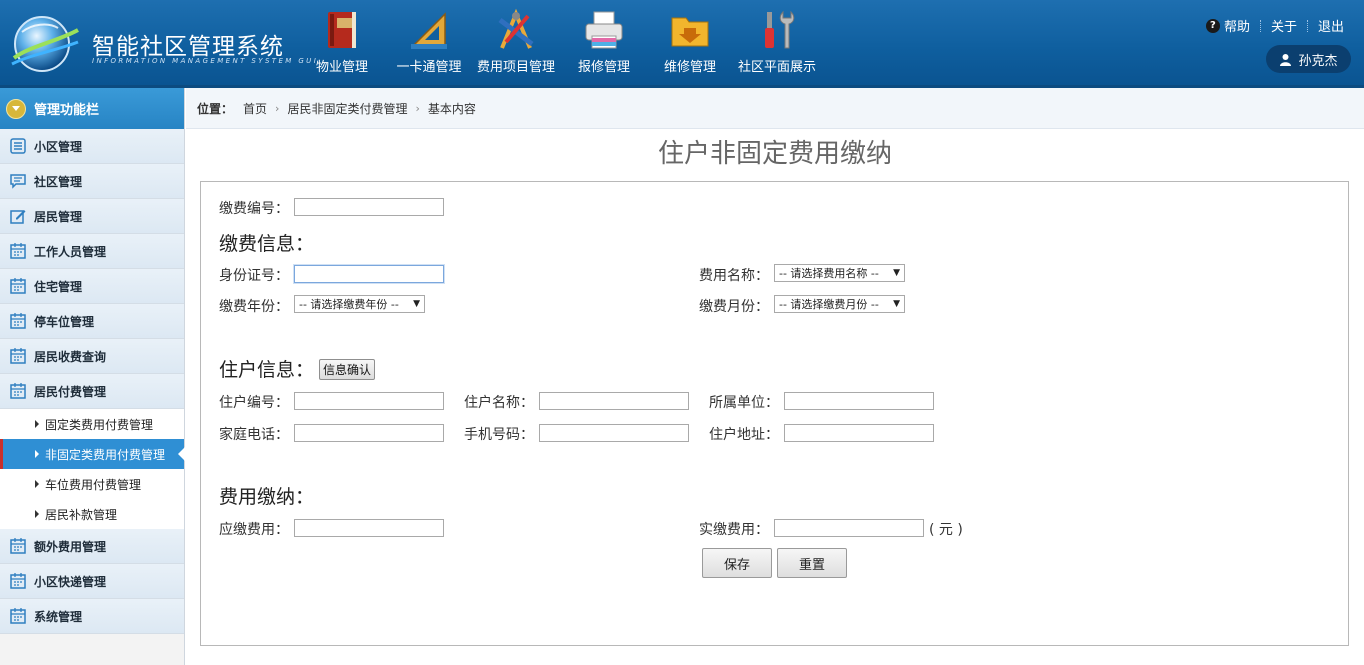 The image size is (1364, 665). I want to click on nav-maintenance-management: 维修管理, so click(690, 44).